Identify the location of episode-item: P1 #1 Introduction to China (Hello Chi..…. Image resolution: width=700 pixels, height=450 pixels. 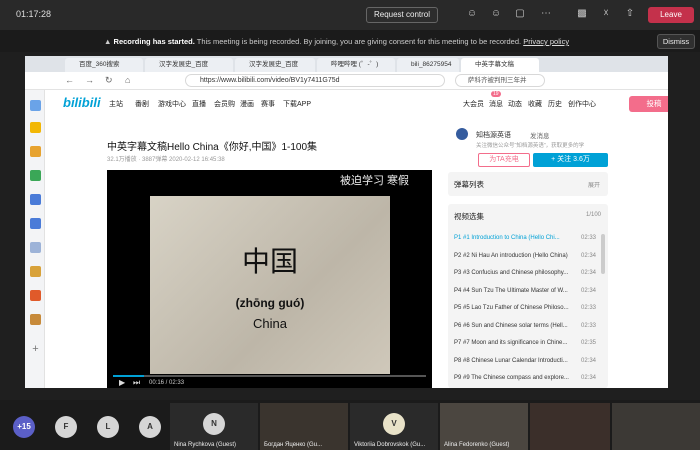
(525, 238).